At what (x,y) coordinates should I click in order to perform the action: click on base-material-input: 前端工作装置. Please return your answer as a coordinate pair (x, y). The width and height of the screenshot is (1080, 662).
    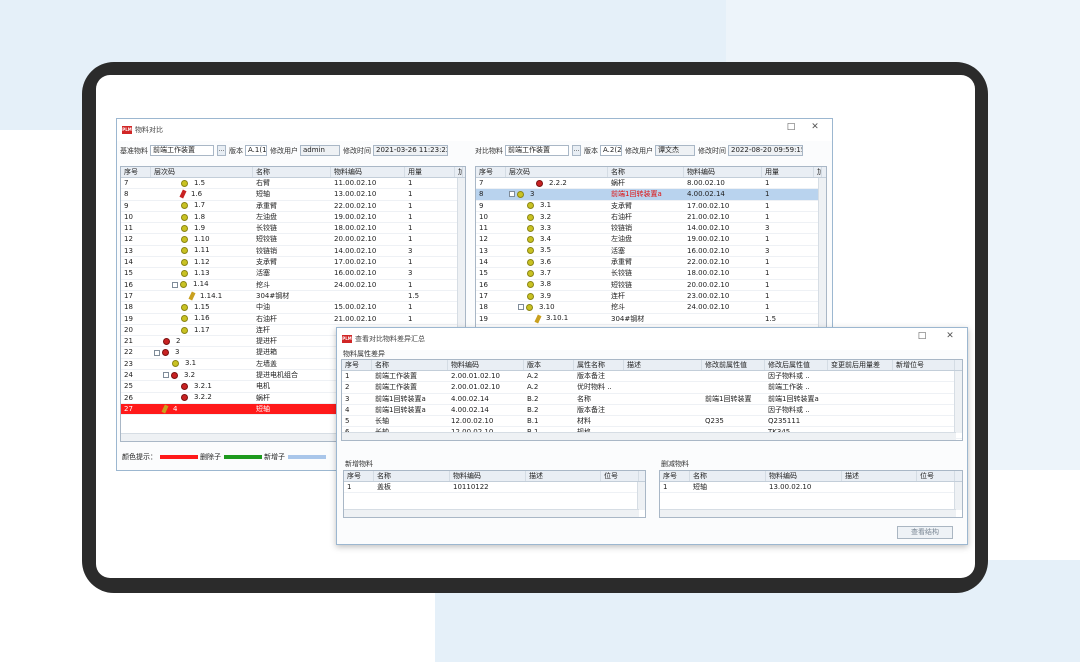
    Looking at the image, I should click on (182, 150).